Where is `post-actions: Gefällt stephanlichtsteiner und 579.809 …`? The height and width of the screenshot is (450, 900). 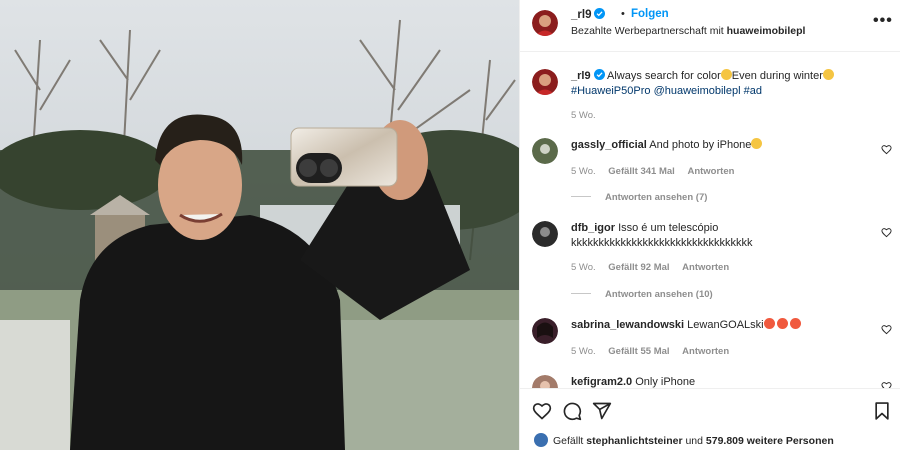
post-actions: Gefällt stephanlichtsteiner und 579.809 … is located at coordinates (710, 419).